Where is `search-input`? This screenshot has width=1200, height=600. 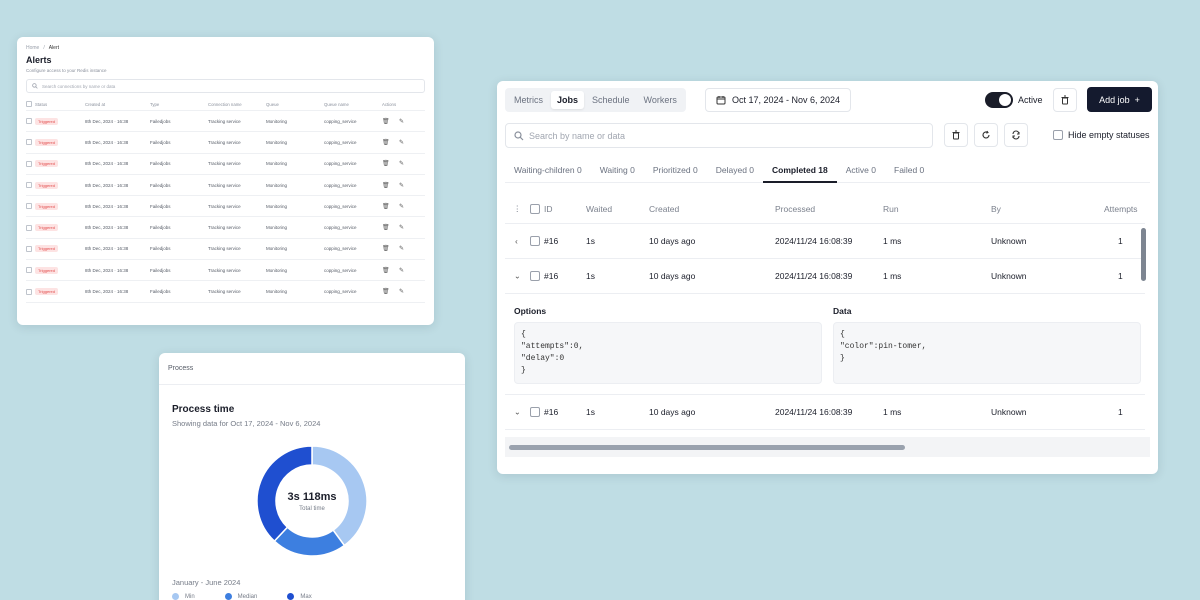 search-input is located at coordinates (719, 135).